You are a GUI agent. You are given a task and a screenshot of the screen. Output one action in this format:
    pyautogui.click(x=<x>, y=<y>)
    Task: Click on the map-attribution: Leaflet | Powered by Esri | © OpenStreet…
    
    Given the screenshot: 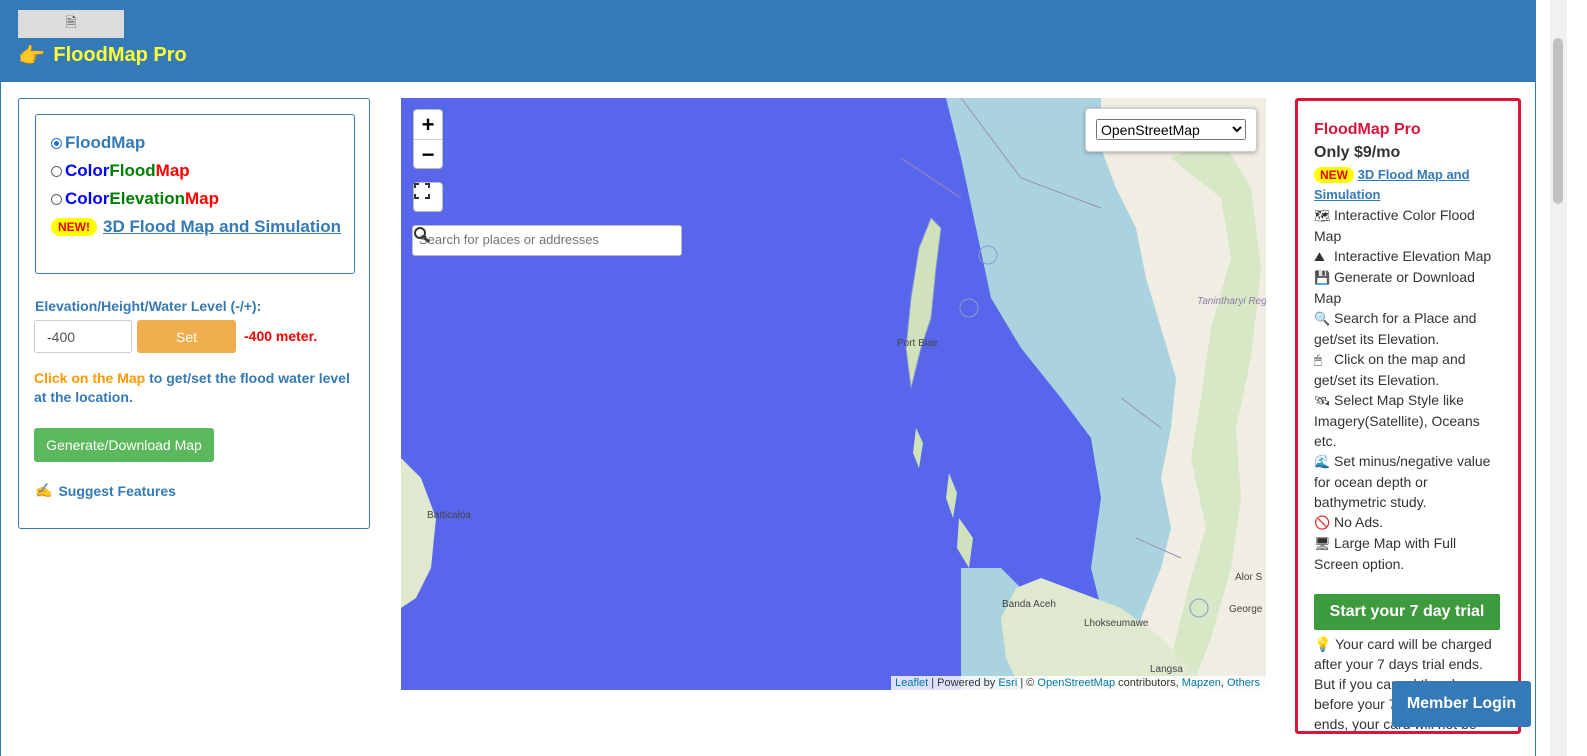 What is the action you would take?
    pyautogui.click(x=1078, y=683)
    